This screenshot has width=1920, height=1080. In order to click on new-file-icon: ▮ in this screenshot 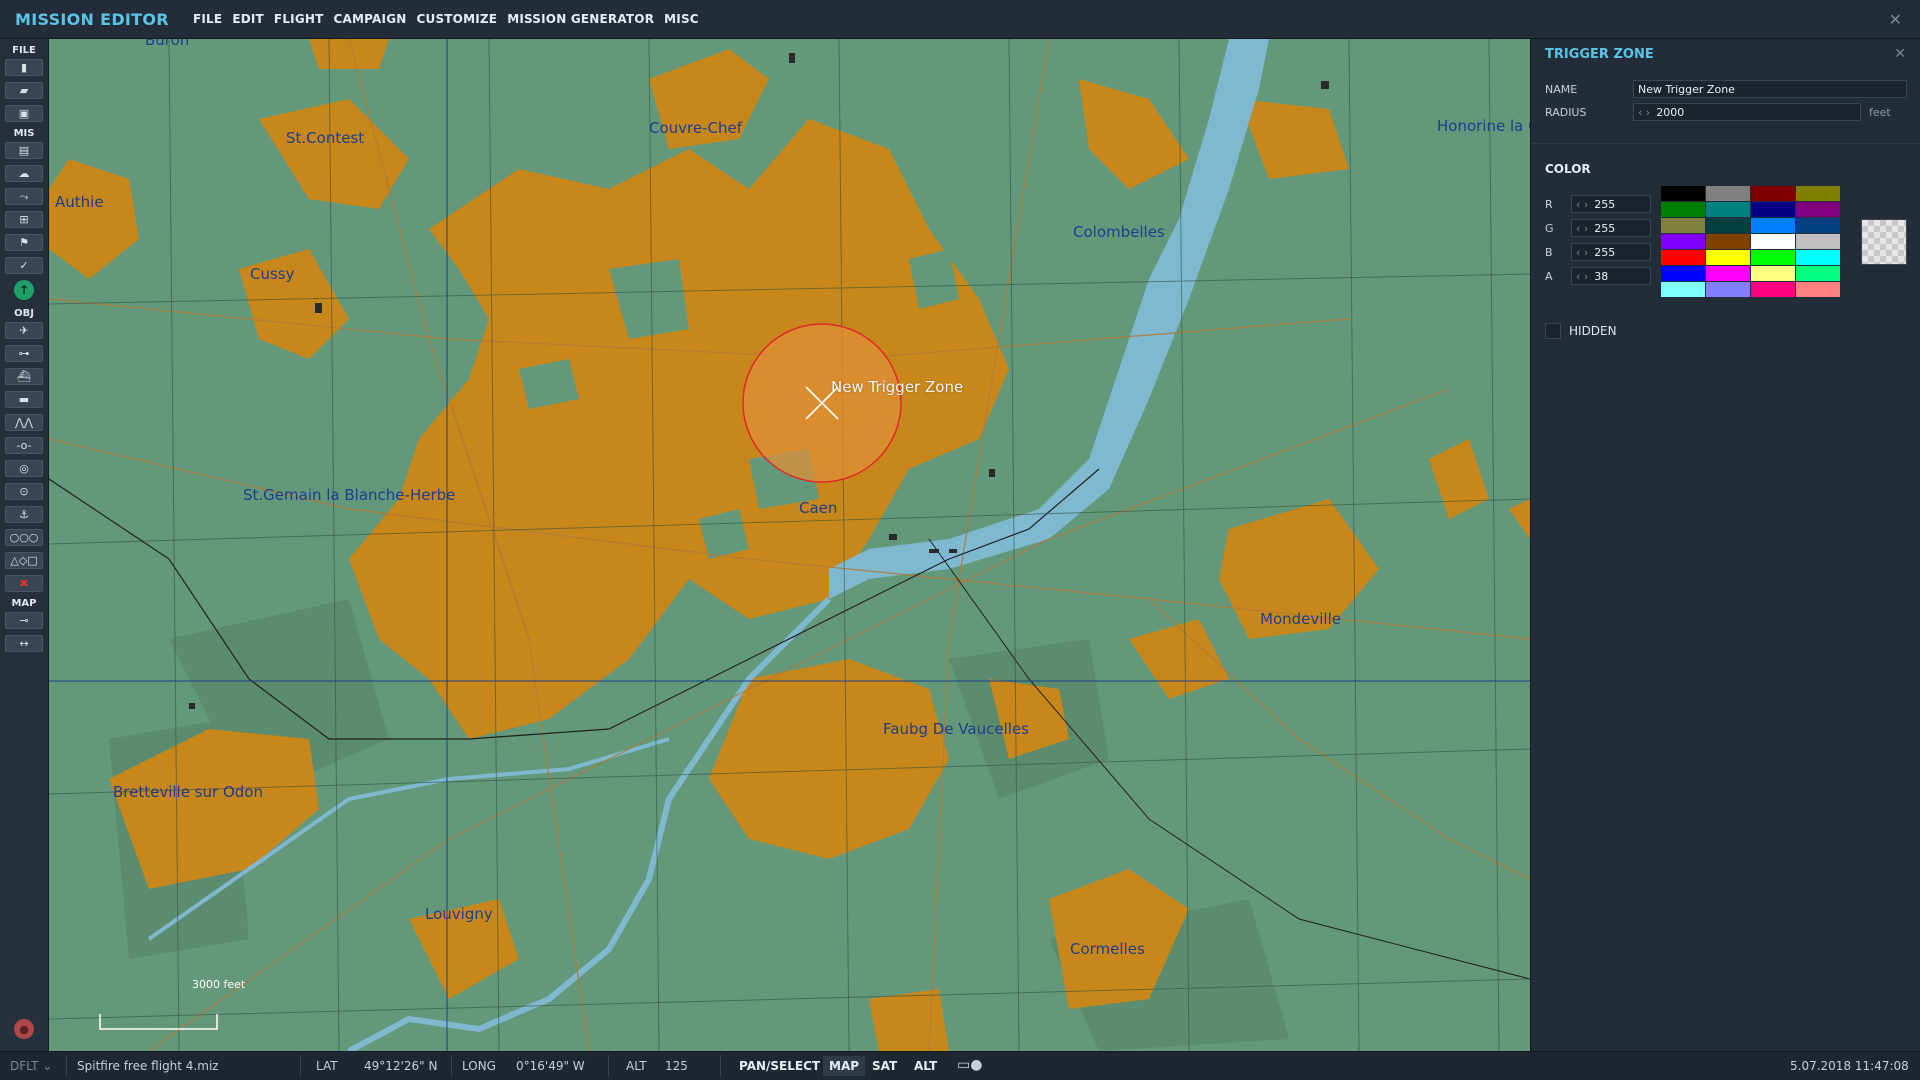, I will do `click(24, 67)`.